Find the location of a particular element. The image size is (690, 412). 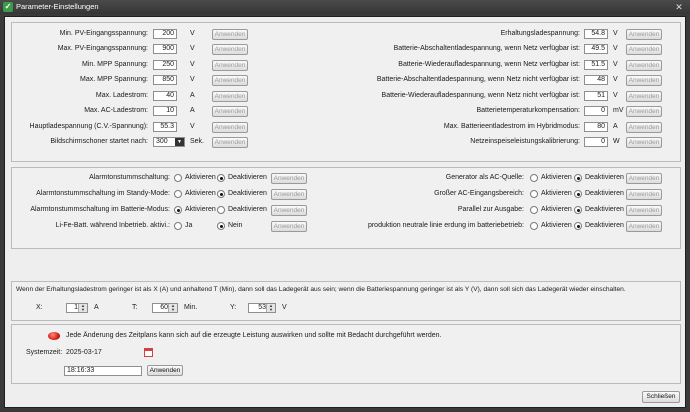

option-label: Generator als AC-Quelle: is located at coordinates (484, 177).